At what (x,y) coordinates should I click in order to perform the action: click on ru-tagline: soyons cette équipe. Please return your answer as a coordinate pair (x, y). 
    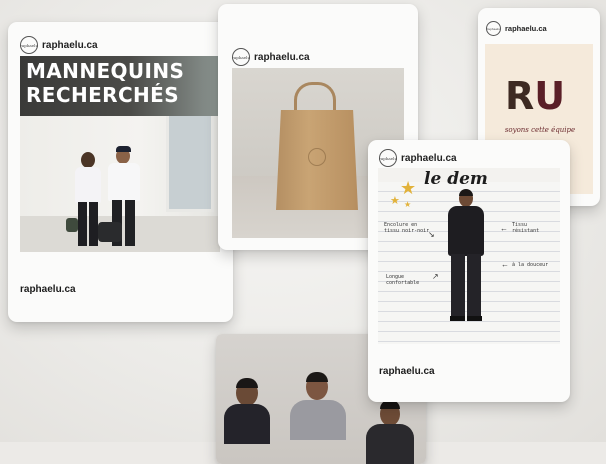
    Looking at the image, I should click on (540, 130).